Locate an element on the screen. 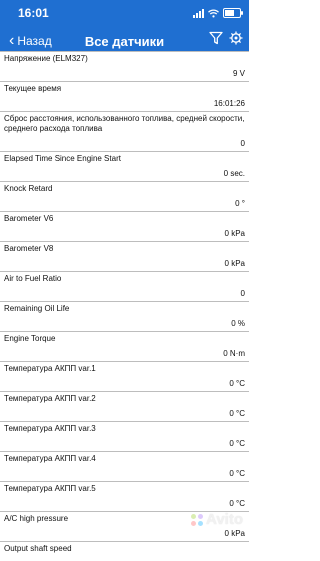  battery-icon is located at coordinates (233, 13).